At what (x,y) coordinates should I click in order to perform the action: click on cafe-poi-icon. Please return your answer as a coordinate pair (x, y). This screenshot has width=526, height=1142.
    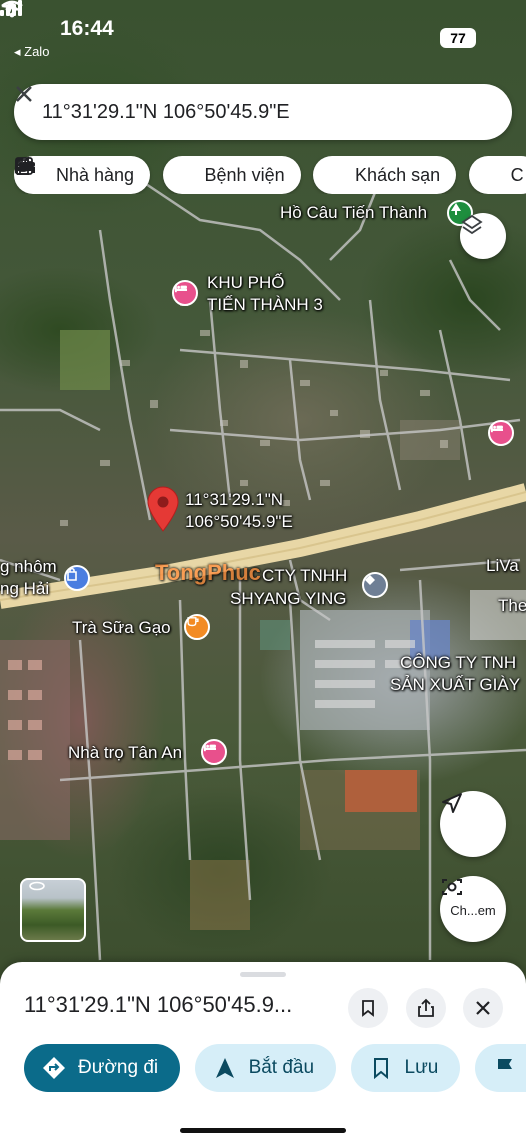
    Looking at the image, I should click on (197, 627).